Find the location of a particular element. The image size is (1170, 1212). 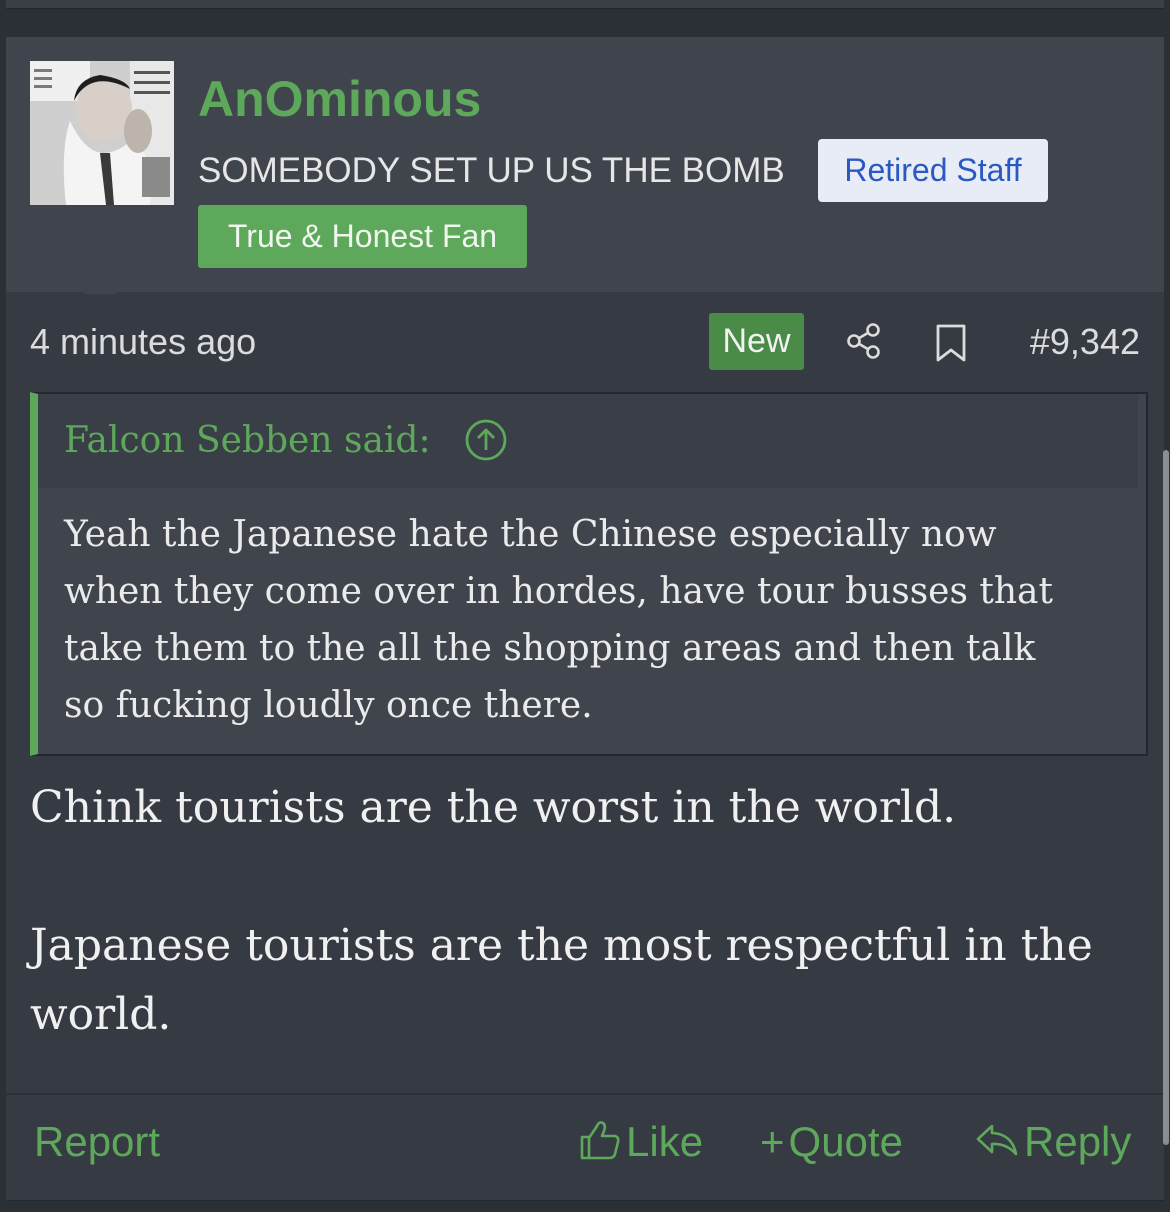

report-label: Report is located at coordinates (97, 1141).